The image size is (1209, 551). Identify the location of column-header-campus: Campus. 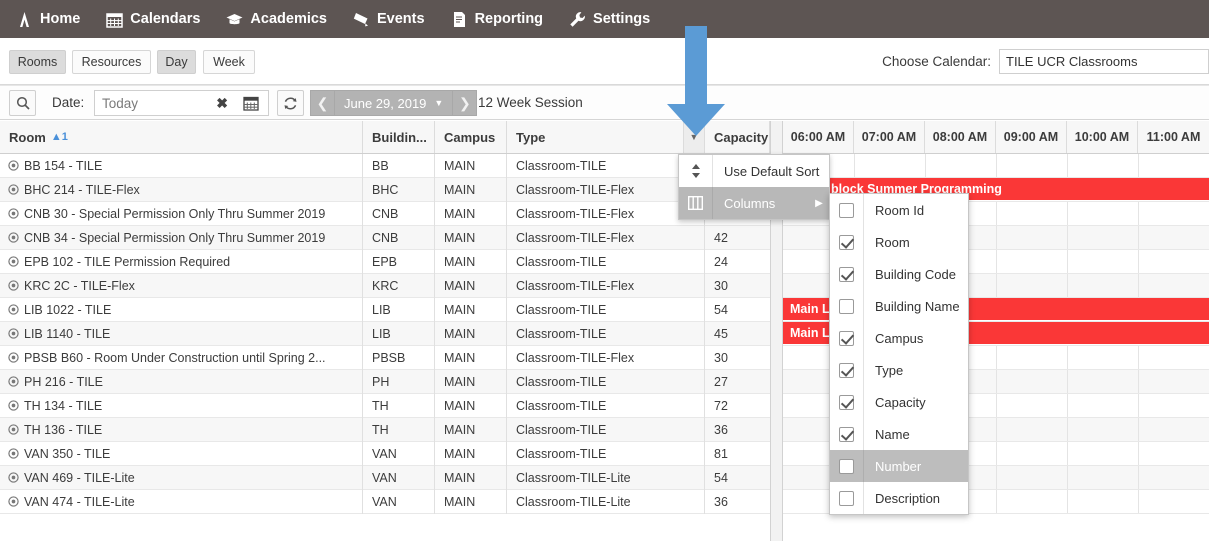
(471, 137).